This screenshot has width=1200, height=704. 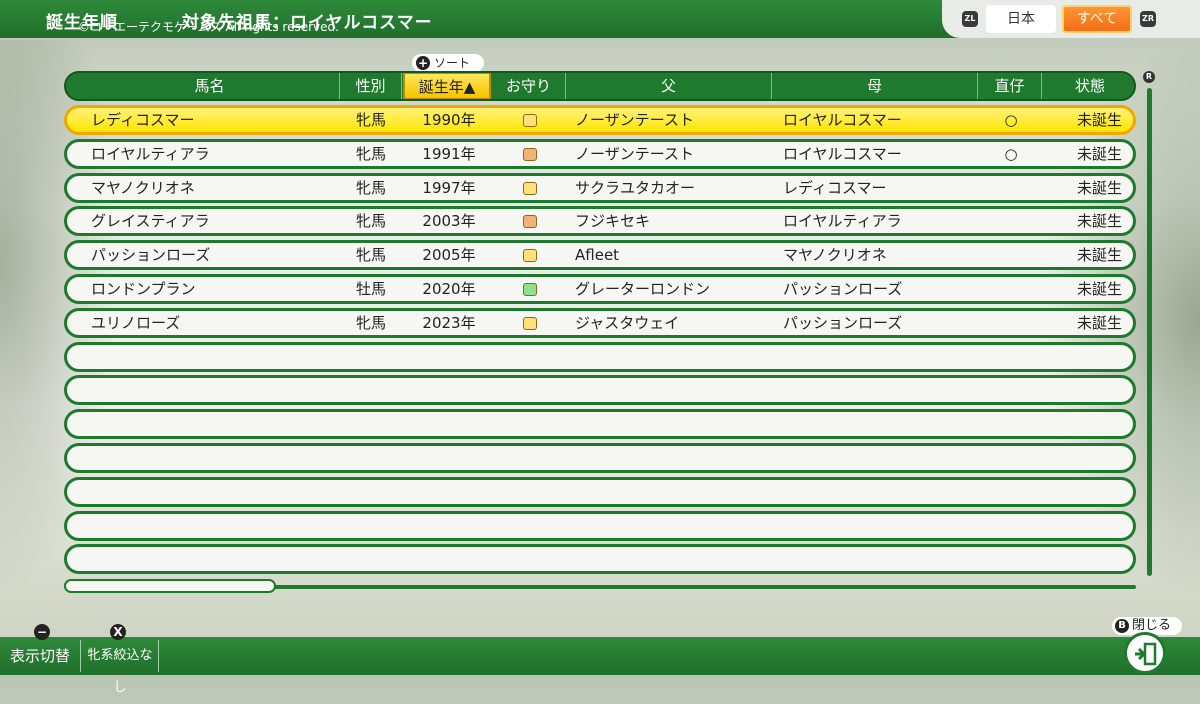 I want to click on cell-sire: サクラユタカオー, so click(x=635, y=188).